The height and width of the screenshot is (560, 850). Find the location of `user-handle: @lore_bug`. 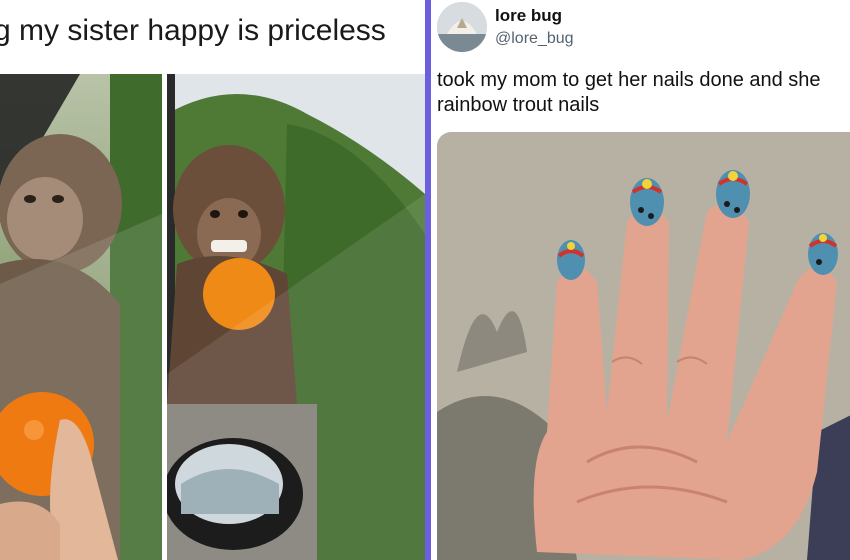

user-handle: @lore_bug is located at coordinates (534, 39).